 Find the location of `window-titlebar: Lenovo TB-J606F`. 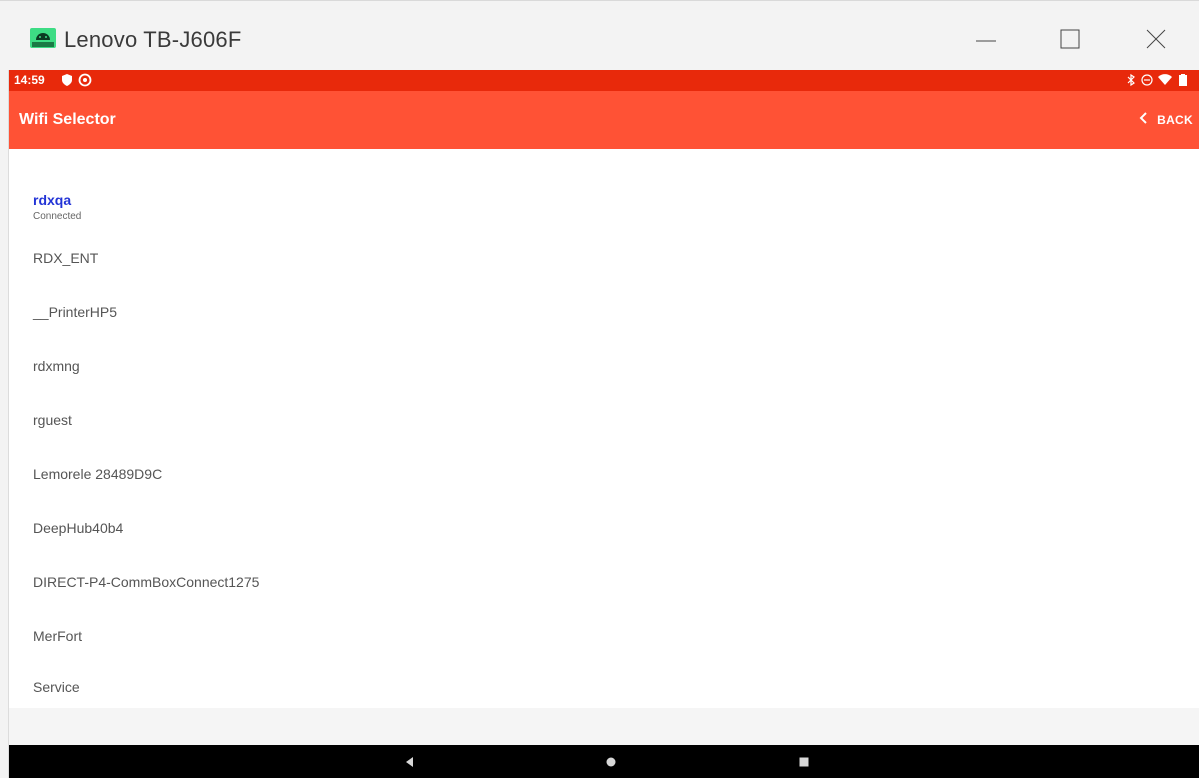

window-titlebar: Lenovo TB-J606F is located at coordinates (599, 35).